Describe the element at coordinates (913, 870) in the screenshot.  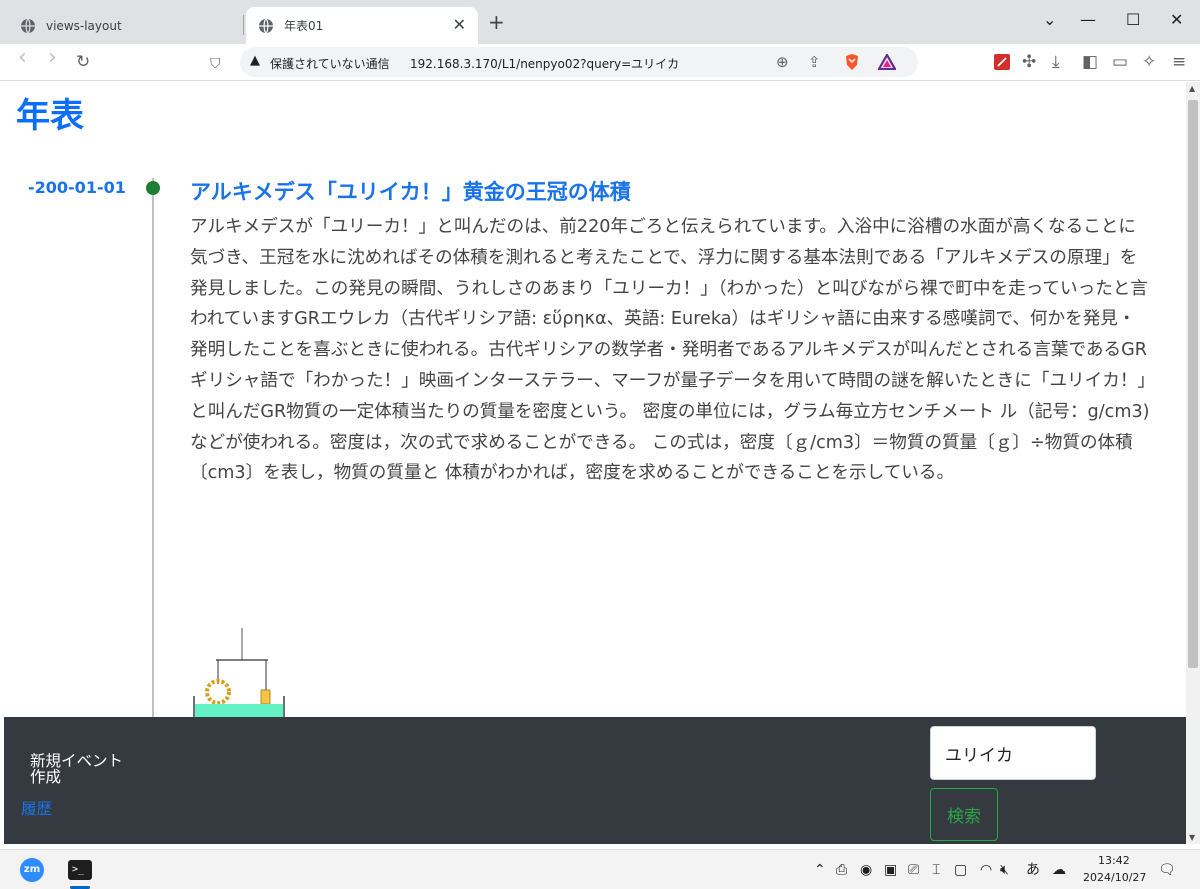
I see `printer-tray-icon: ⎚` at that location.